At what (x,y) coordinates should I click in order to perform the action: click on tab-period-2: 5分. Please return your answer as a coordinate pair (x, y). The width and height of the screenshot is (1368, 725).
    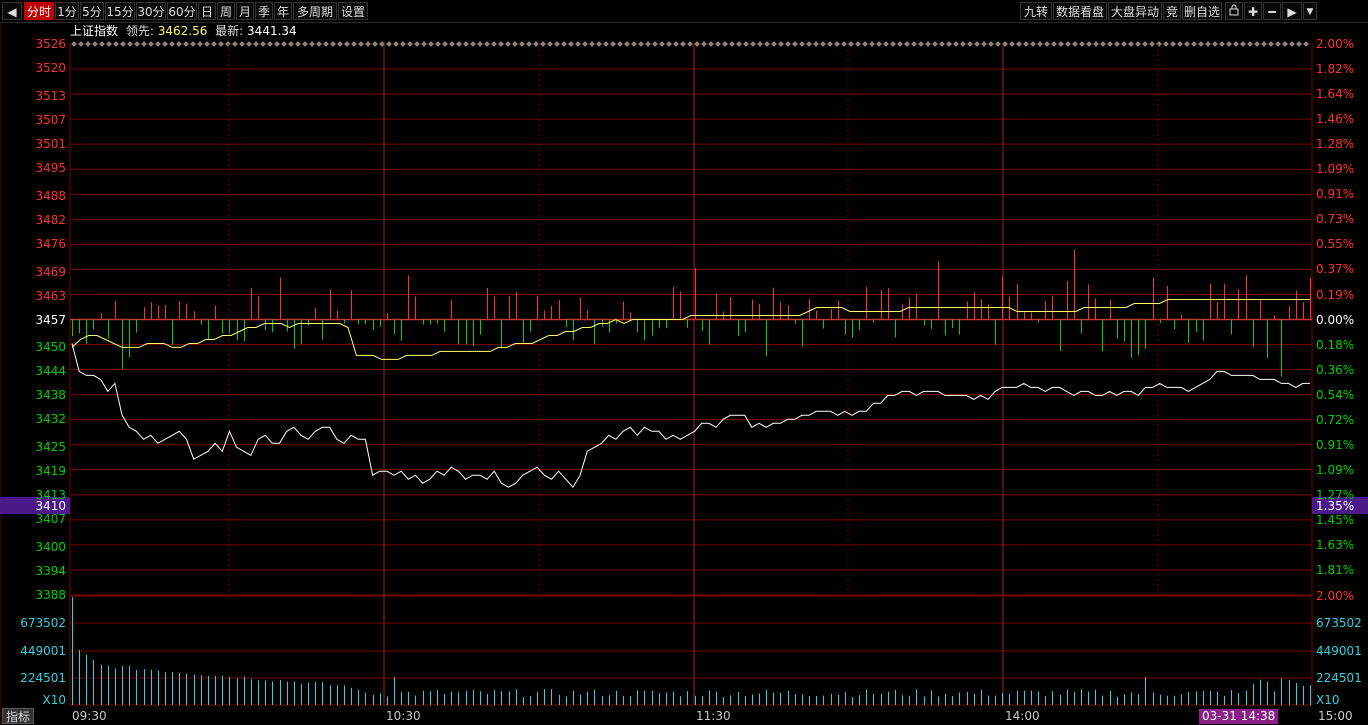
    Looking at the image, I should click on (92, 11).